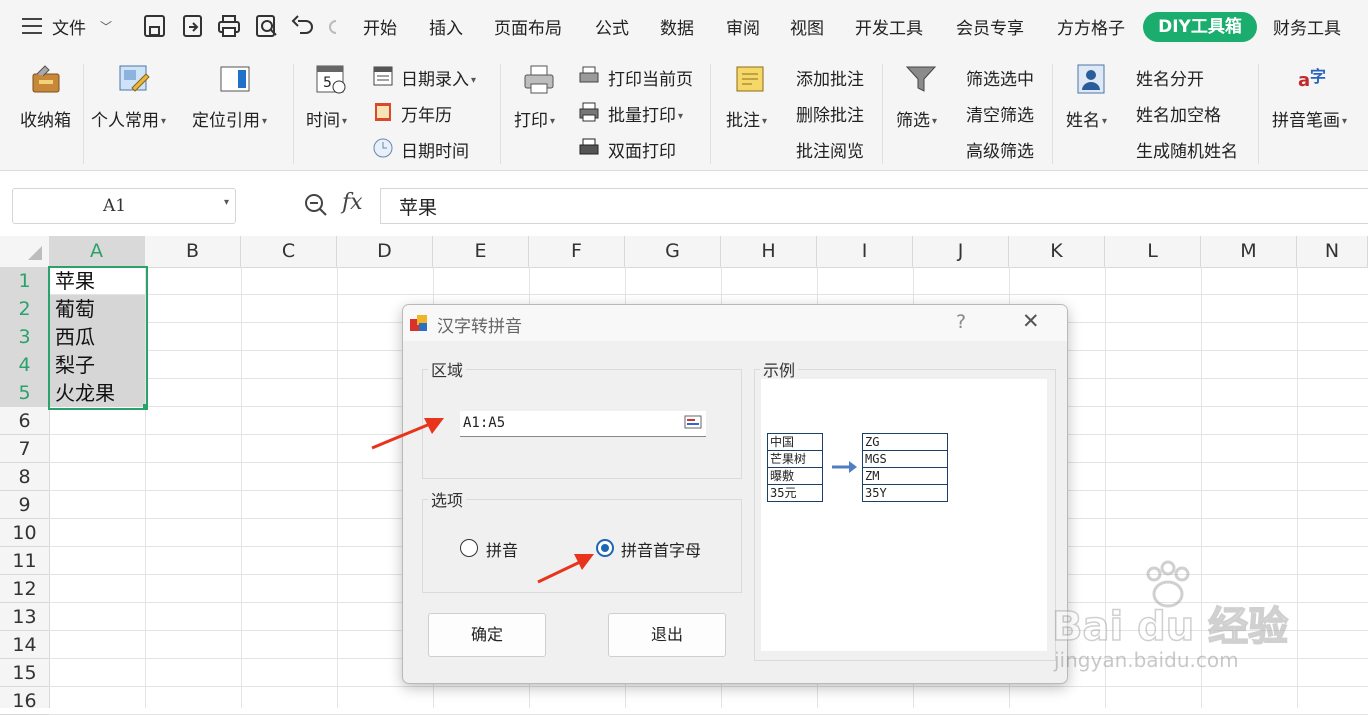 Image resolution: width=1368 pixels, height=715 pixels. What do you see at coordinates (331, 79) in the screenshot?
I see `calendar-icon: 5` at bounding box center [331, 79].